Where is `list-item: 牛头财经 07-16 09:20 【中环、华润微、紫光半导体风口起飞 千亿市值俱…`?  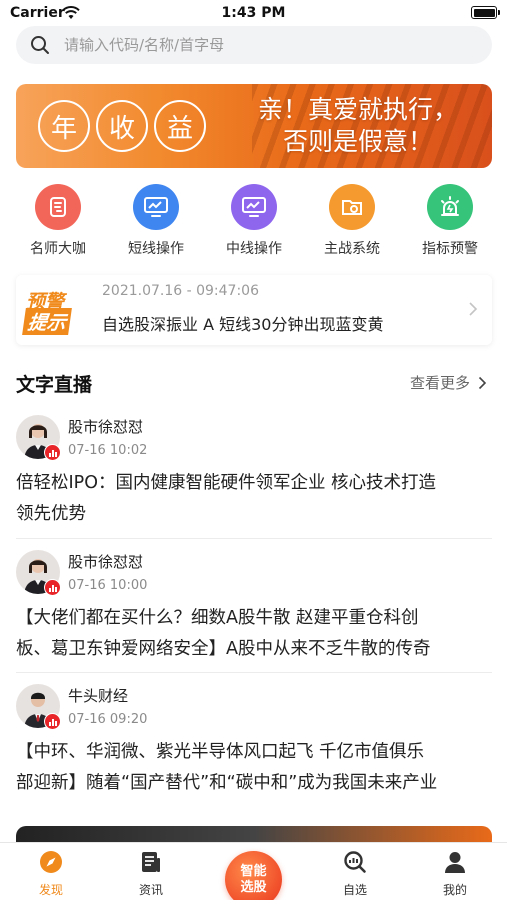
list-item: 牛头财经 07-16 09:20 【中环、华润微、紫光半导体风口起飞 千亿市值俱… is located at coordinates (254, 742).